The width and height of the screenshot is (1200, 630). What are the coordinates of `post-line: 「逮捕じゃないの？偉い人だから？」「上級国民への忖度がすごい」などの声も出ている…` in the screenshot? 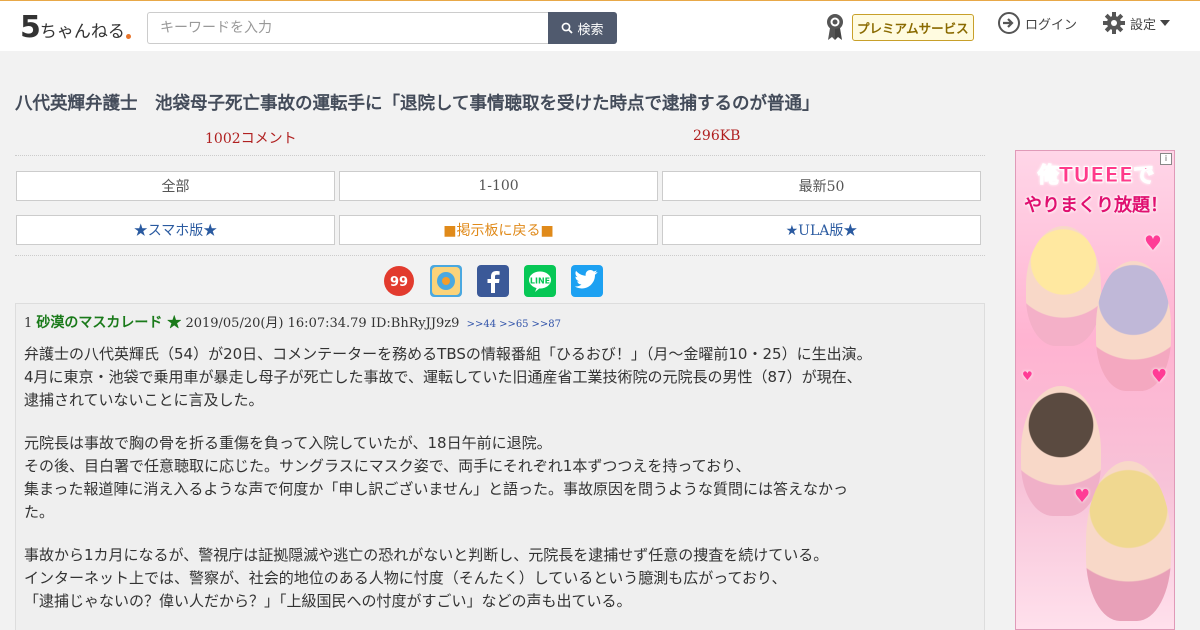 It's located at (328, 601).